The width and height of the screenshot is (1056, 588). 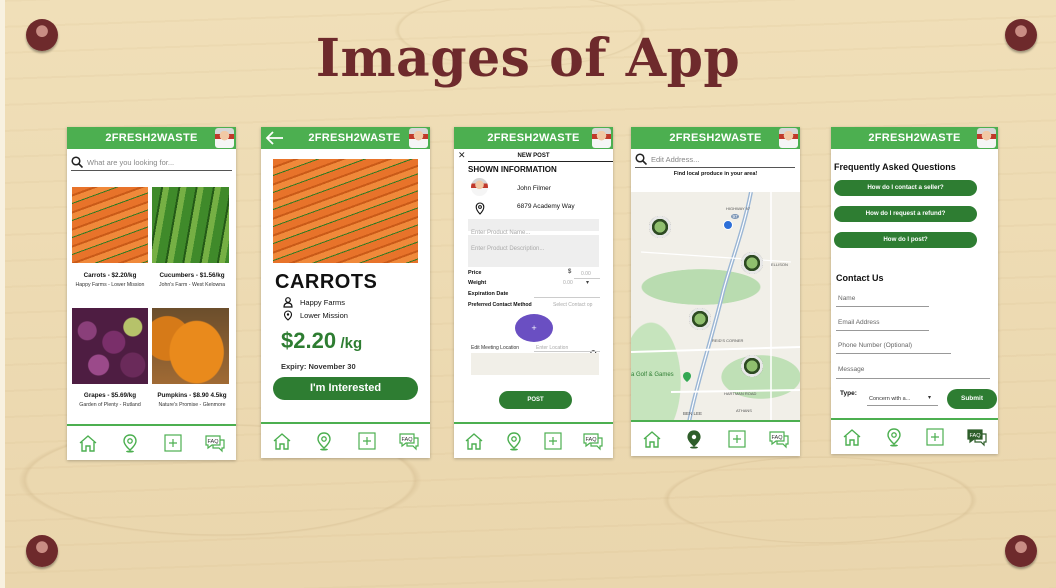 I want to click on dollar-sign: $, so click(x=570, y=272).